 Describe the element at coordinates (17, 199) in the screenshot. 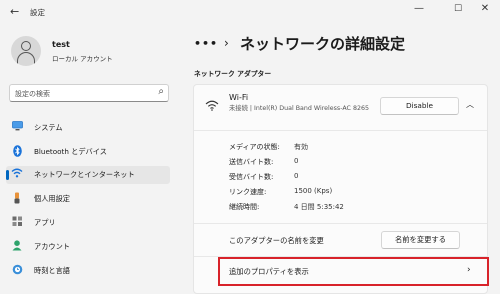

I see `brush-icon` at that location.